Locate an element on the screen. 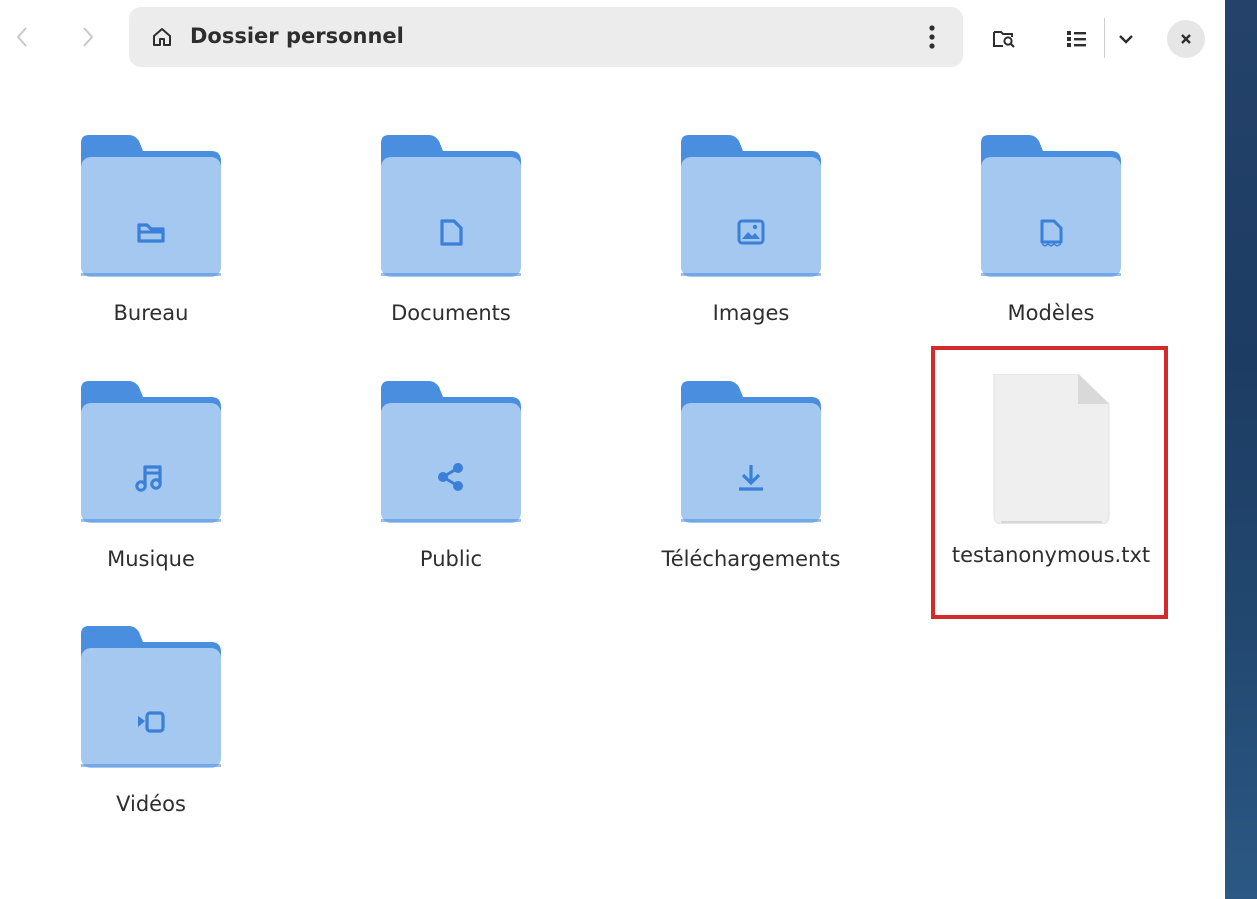  file-item: testanonymous.txt is located at coordinates (1051, 489).